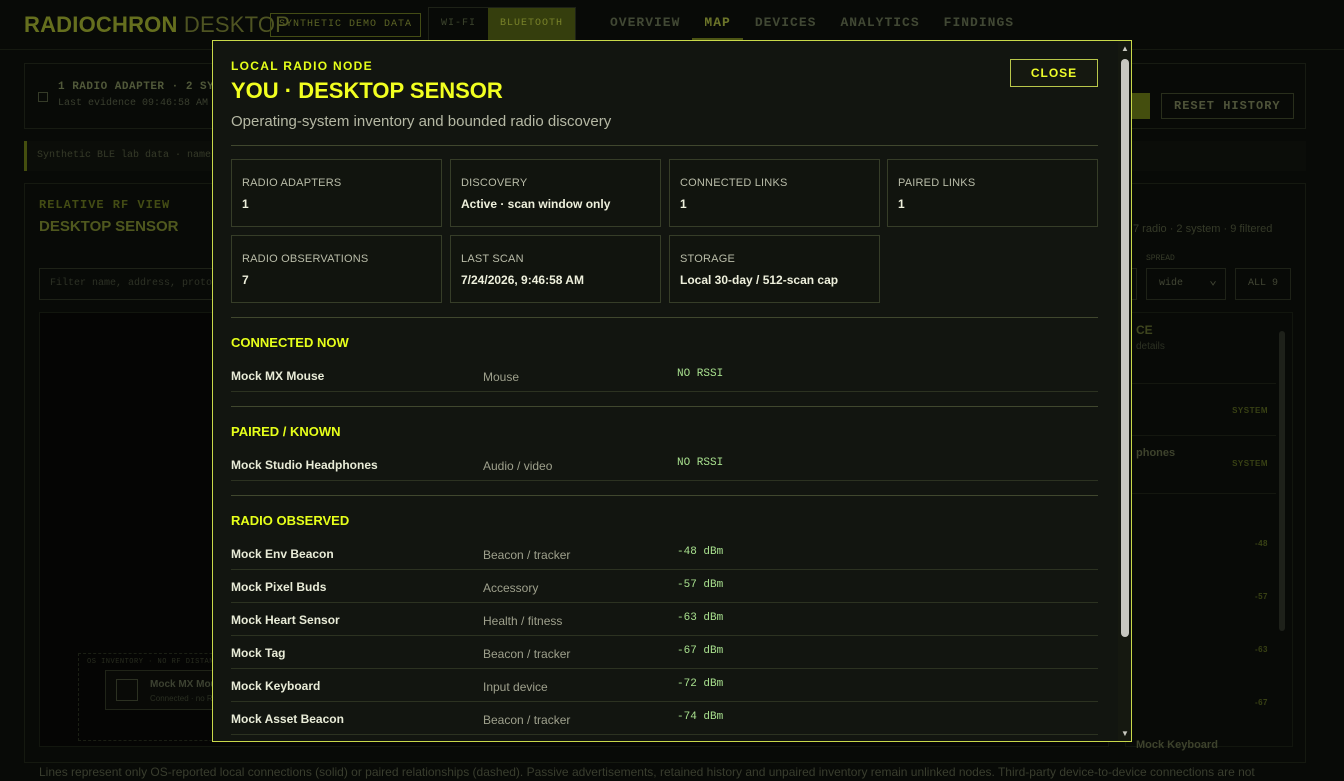 The height and width of the screenshot is (781, 1344). I want to click on section-paired-title: PAIRED / KNOWN, so click(286, 431).